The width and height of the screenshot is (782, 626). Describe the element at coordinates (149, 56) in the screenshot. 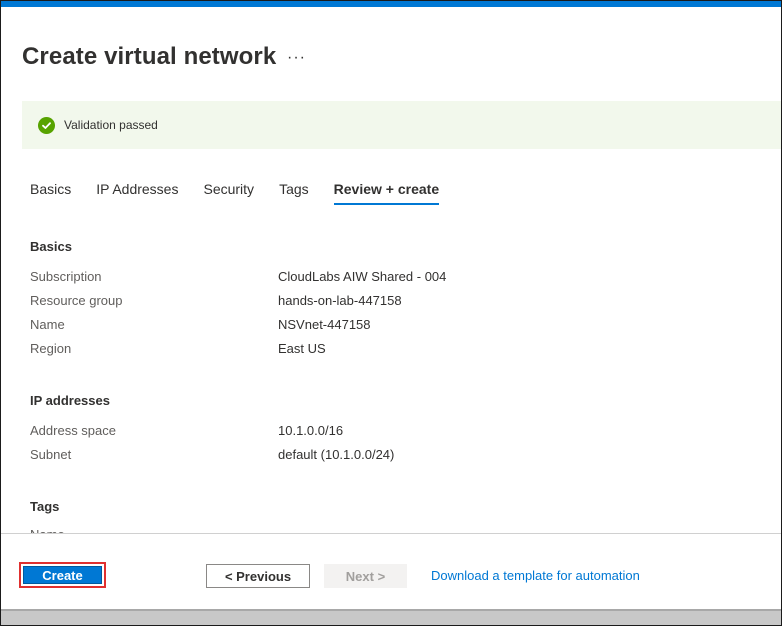

I see `page-title: Create virtual network` at that location.